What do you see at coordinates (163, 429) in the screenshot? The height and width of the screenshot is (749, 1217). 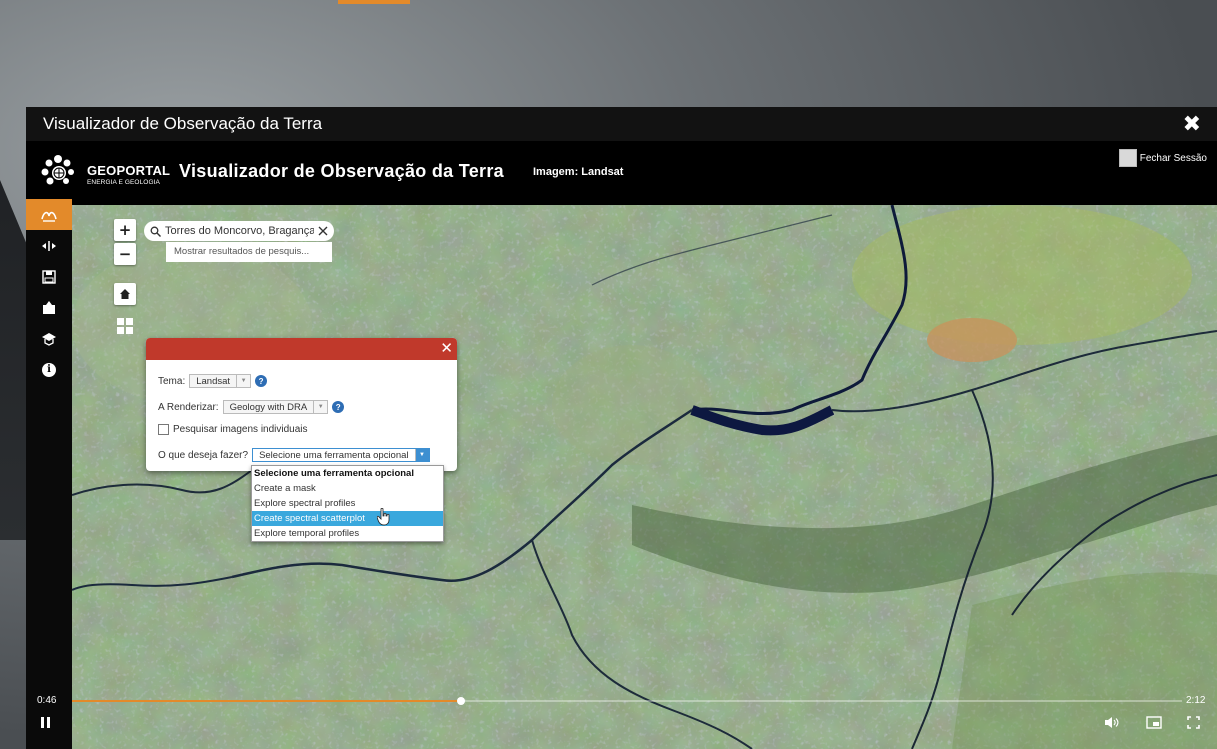 I see `search-images-checkbox` at bounding box center [163, 429].